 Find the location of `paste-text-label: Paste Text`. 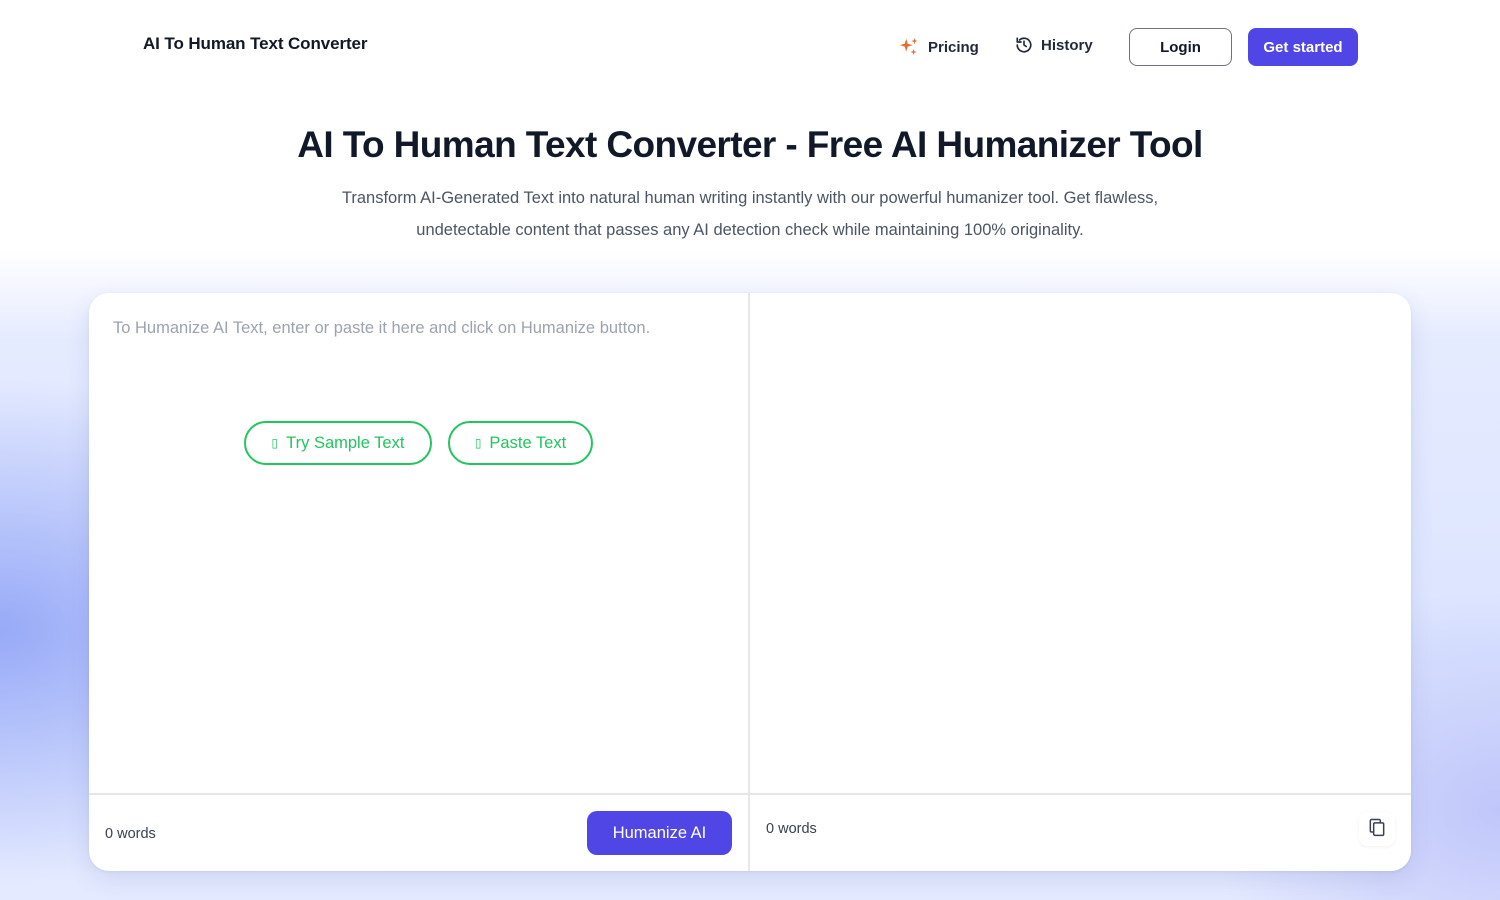

paste-text-label: Paste Text is located at coordinates (528, 442).